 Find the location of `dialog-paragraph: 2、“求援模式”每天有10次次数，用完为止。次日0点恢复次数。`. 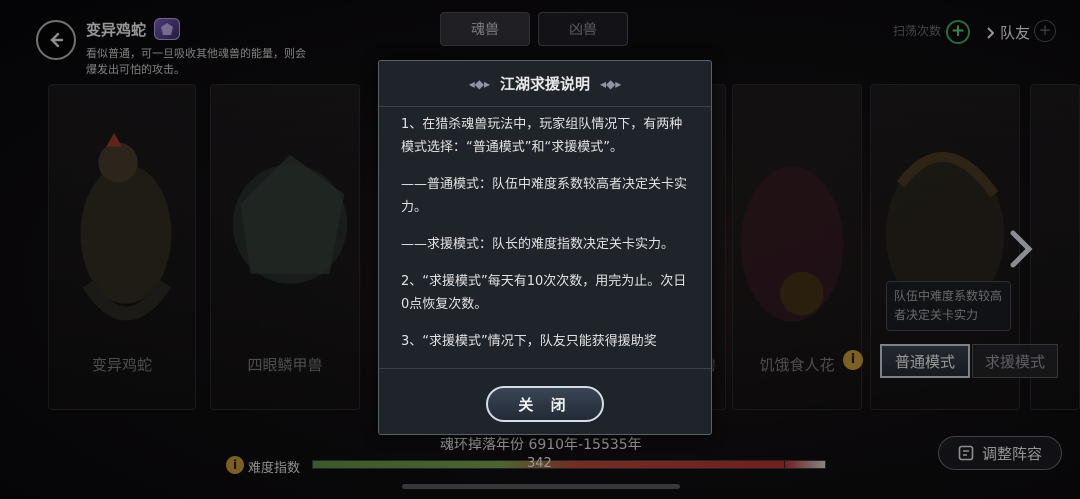

dialog-paragraph: 2、“求援模式”每天有10次次数，用完为止。次日0点恢复次数。 is located at coordinates (544, 293).